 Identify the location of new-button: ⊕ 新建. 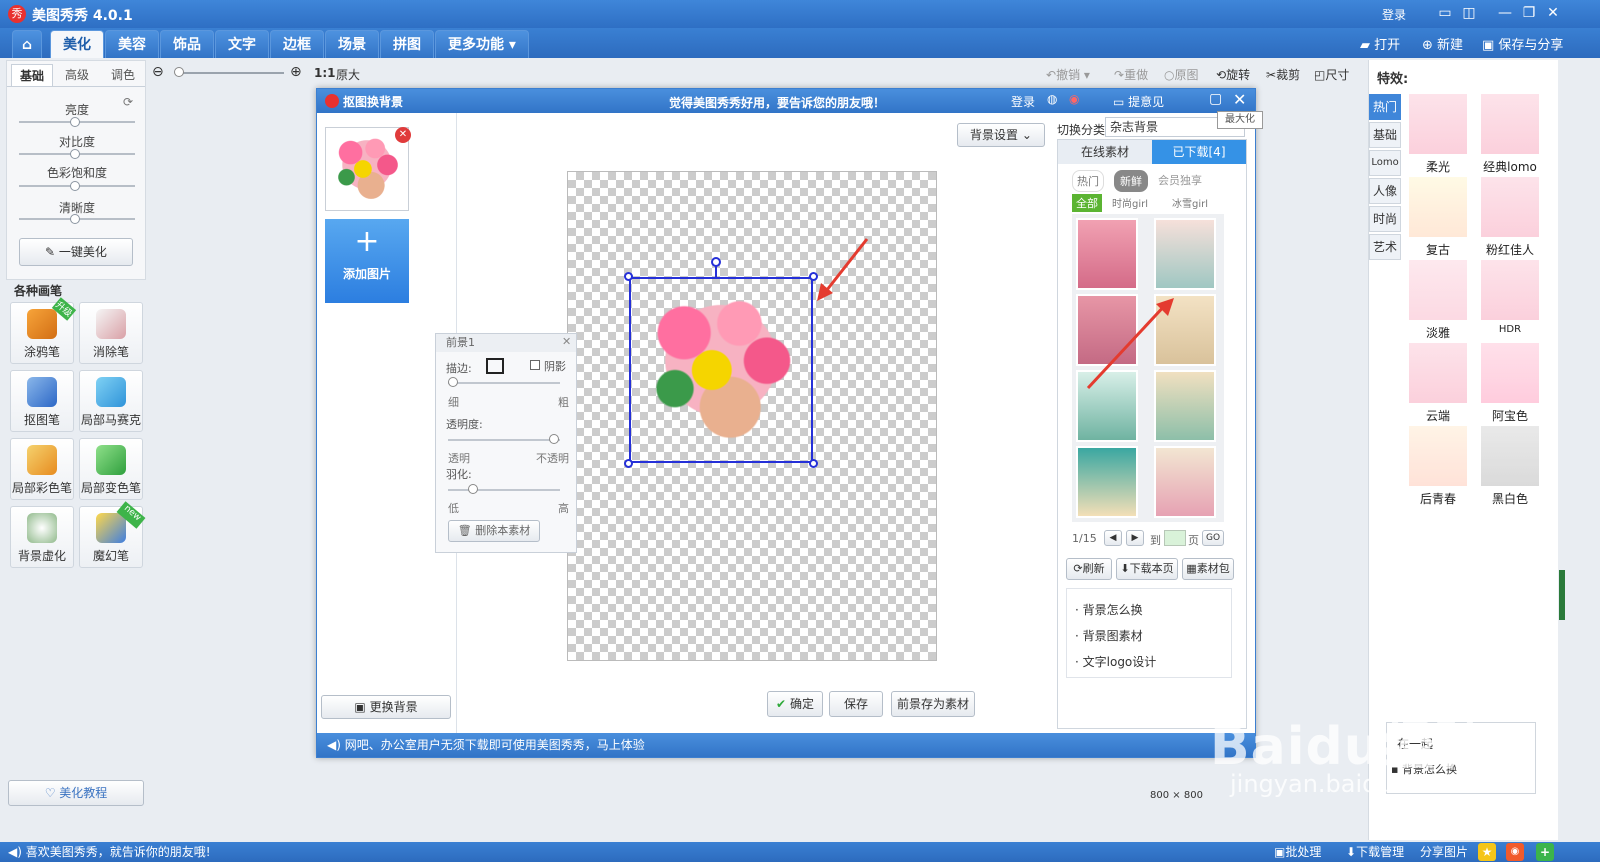
(1442, 43).